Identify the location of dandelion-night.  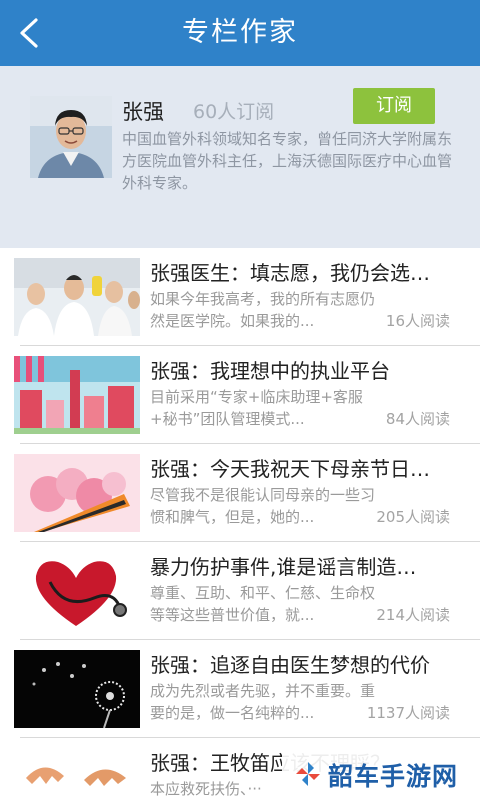
(77, 689).